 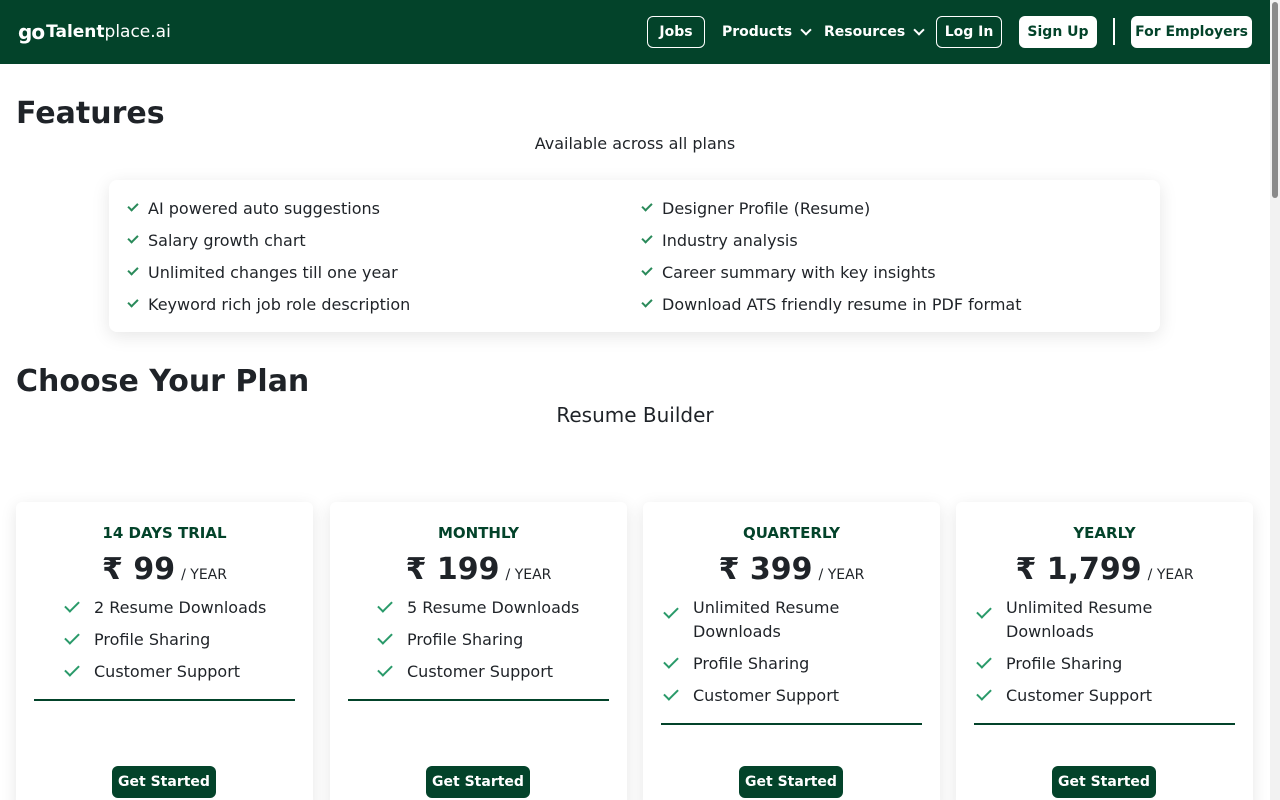 I want to click on nav-divider, so click(x=1114, y=31).